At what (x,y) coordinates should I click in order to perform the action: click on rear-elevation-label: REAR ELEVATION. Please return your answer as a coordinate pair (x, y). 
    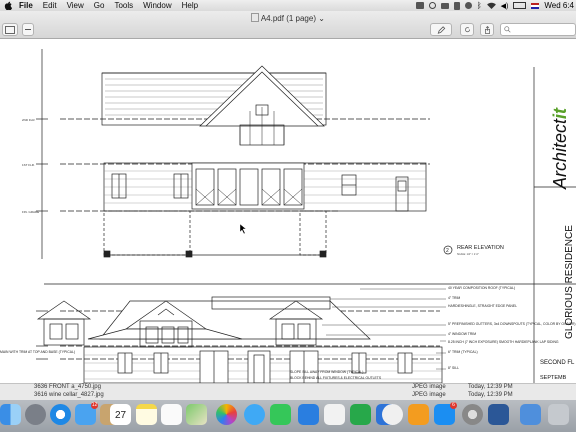
    Looking at the image, I should click on (480, 248).